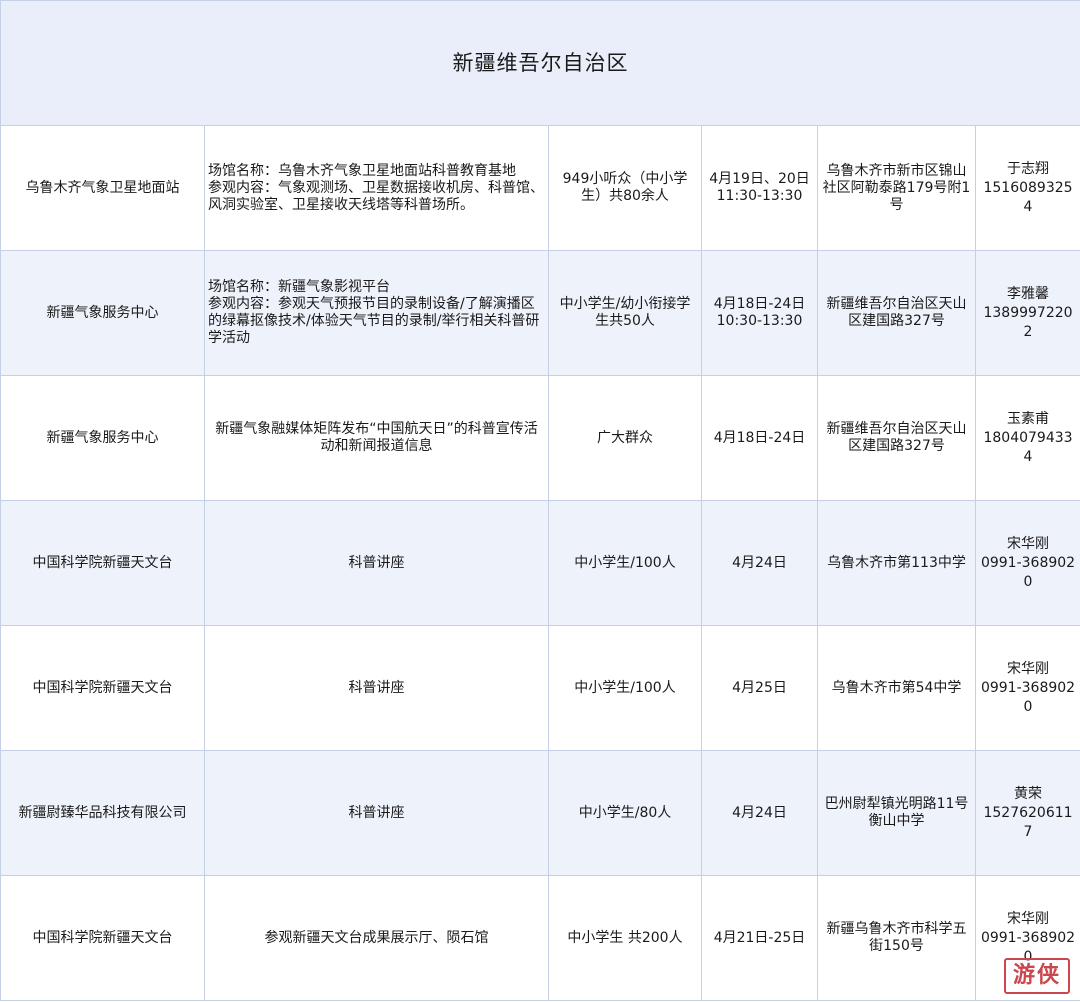 Image resolution: width=1080 pixels, height=1002 pixels. Describe the element at coordinates (376, 438) in the screenshot. I see `content-cell: 新疆气象融媒体矩阵发布“中国航天日”的科普宣传活动和新闻报道信息` at that location.